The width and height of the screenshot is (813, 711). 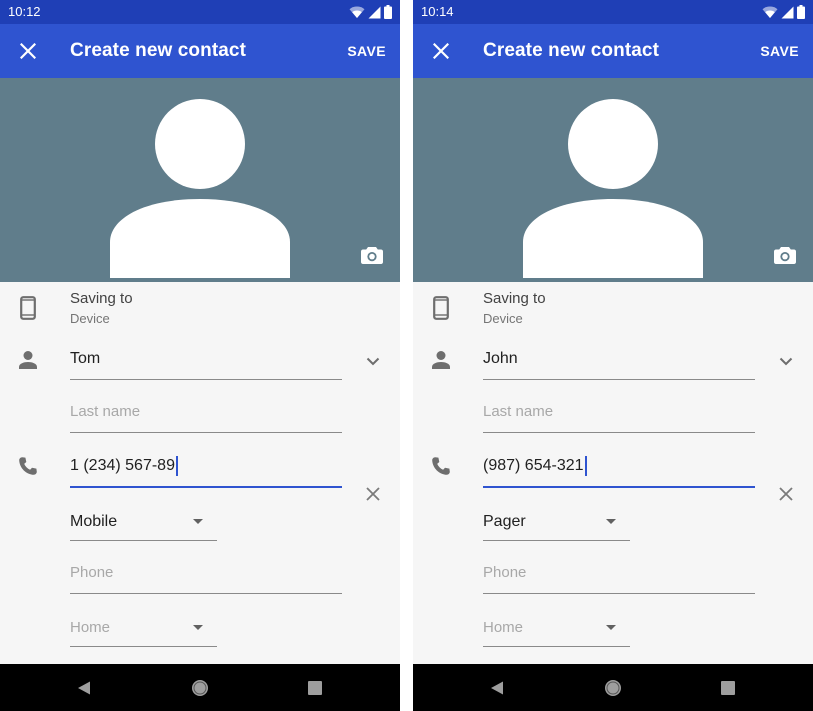 I want to click on phone-field: (987) 654-321, so click(x=619, y=469).